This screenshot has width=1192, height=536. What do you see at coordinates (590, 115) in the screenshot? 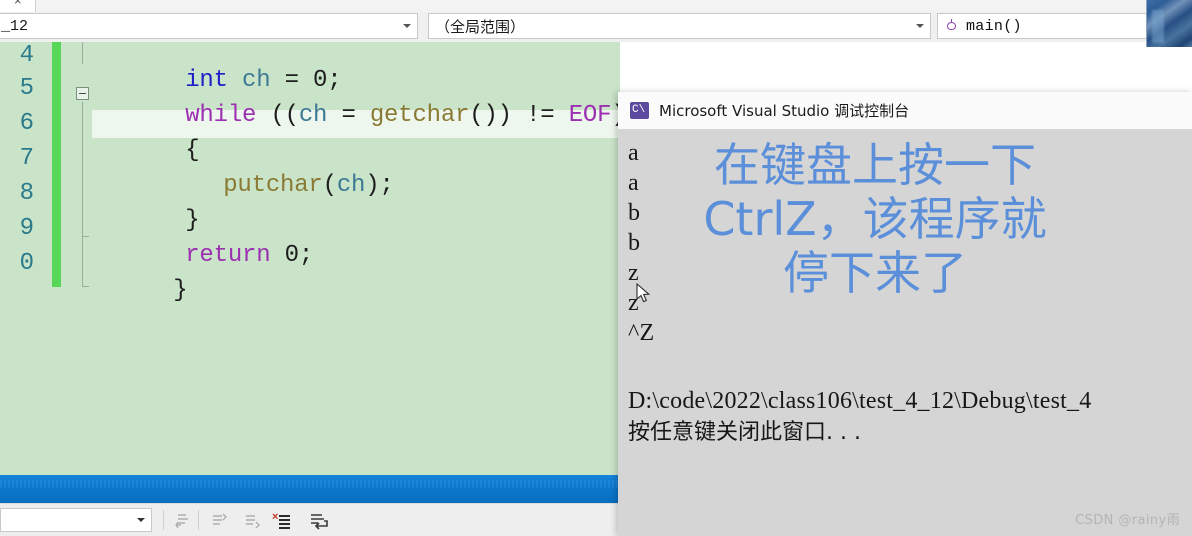
I see `token-macro: EOF` at bounding box center [590, 115].